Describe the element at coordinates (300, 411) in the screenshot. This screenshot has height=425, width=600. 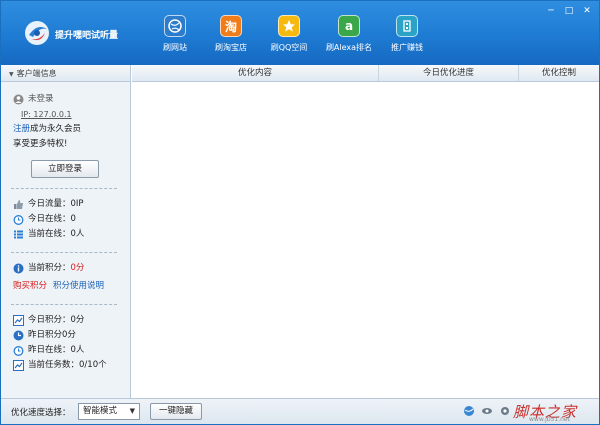
I see `status-bar: 优化速度选择： 智能模式 ▼ 一键隐藏 脚本之家 www.jb51.net` at that location.